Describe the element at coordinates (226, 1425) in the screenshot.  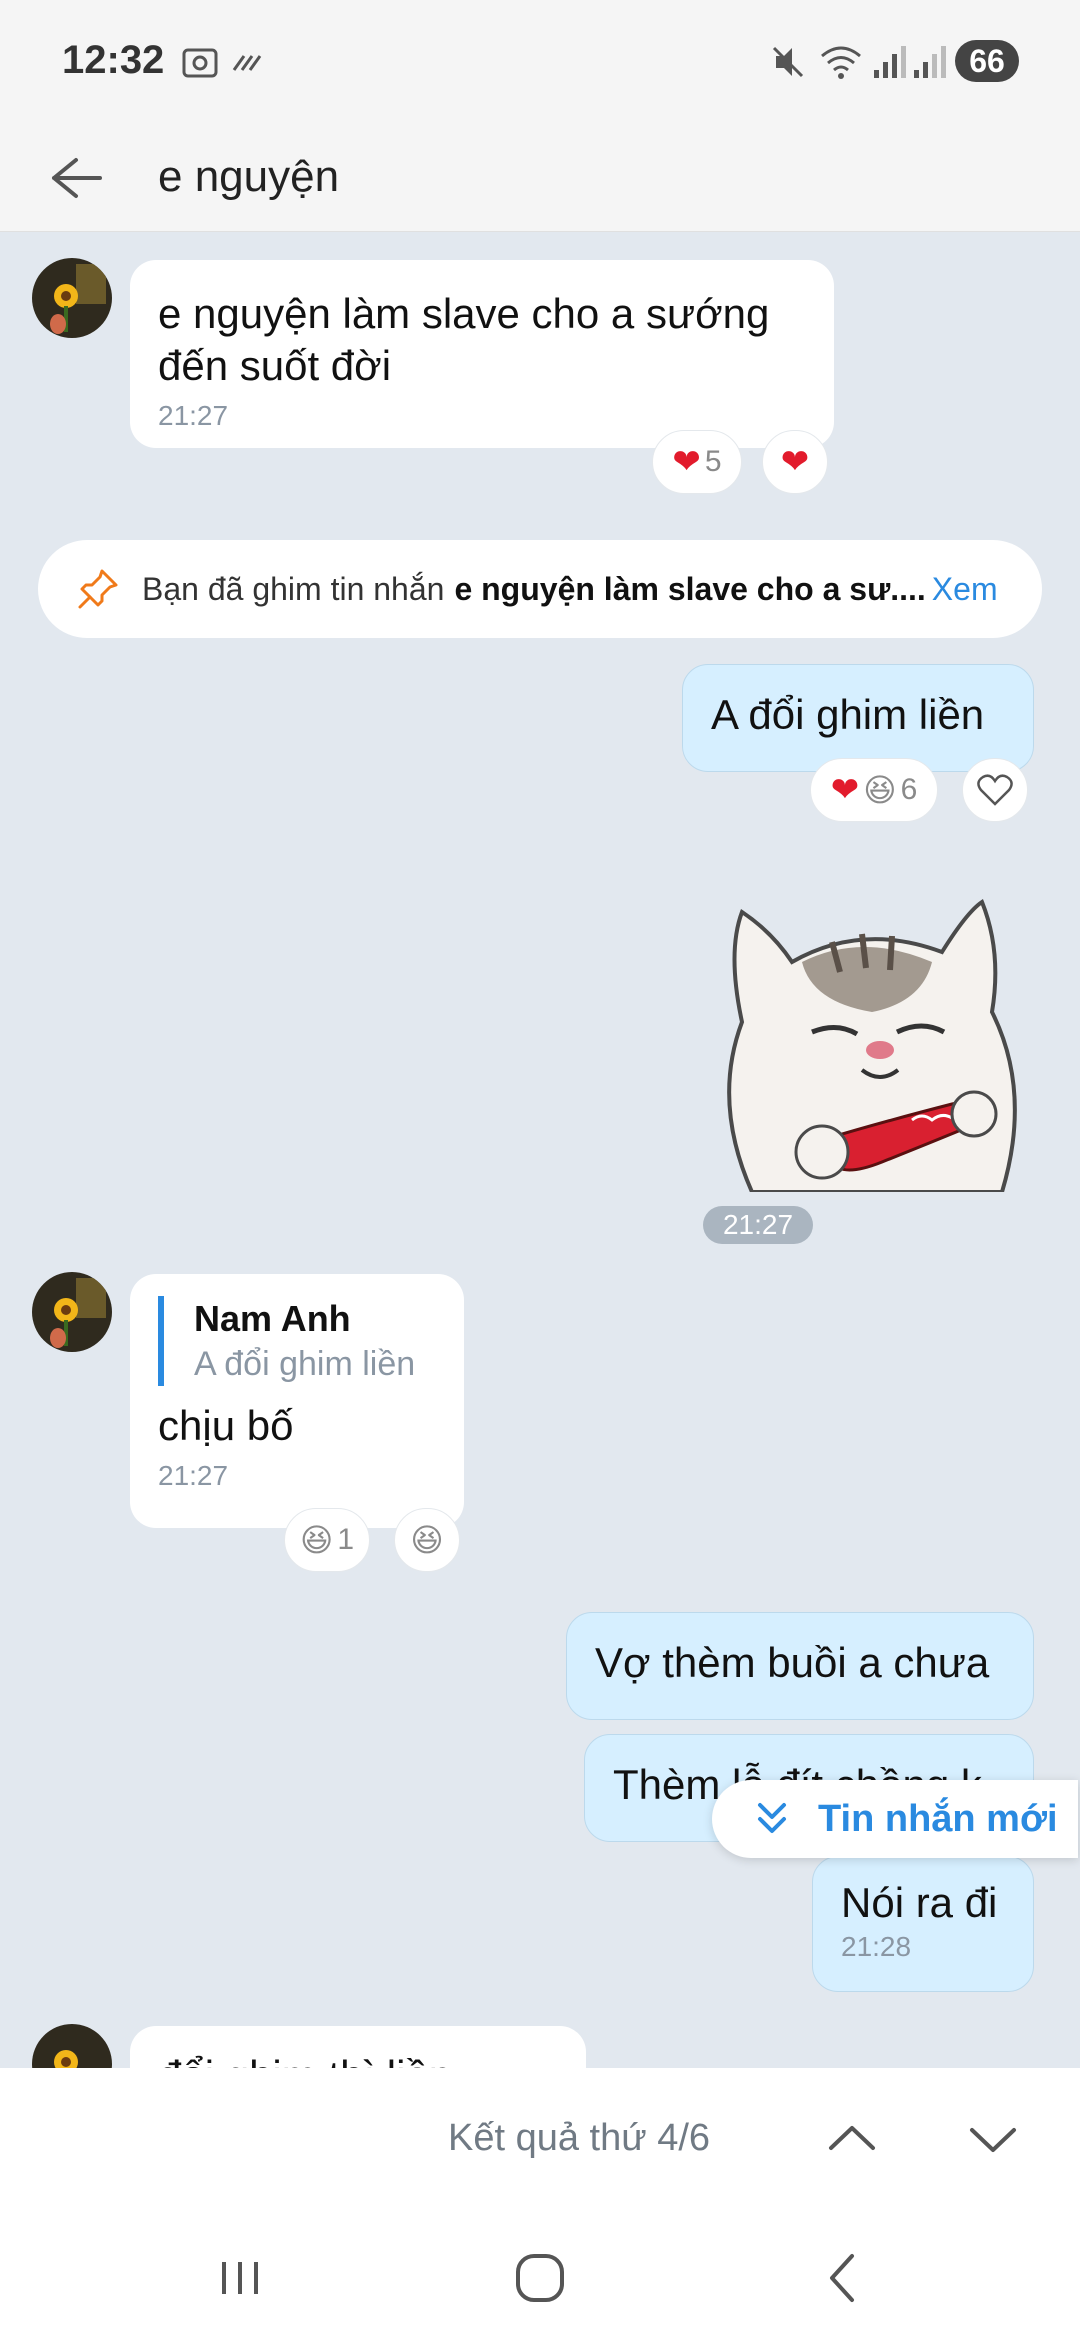
I see `message-text: chịu bố` at that location.